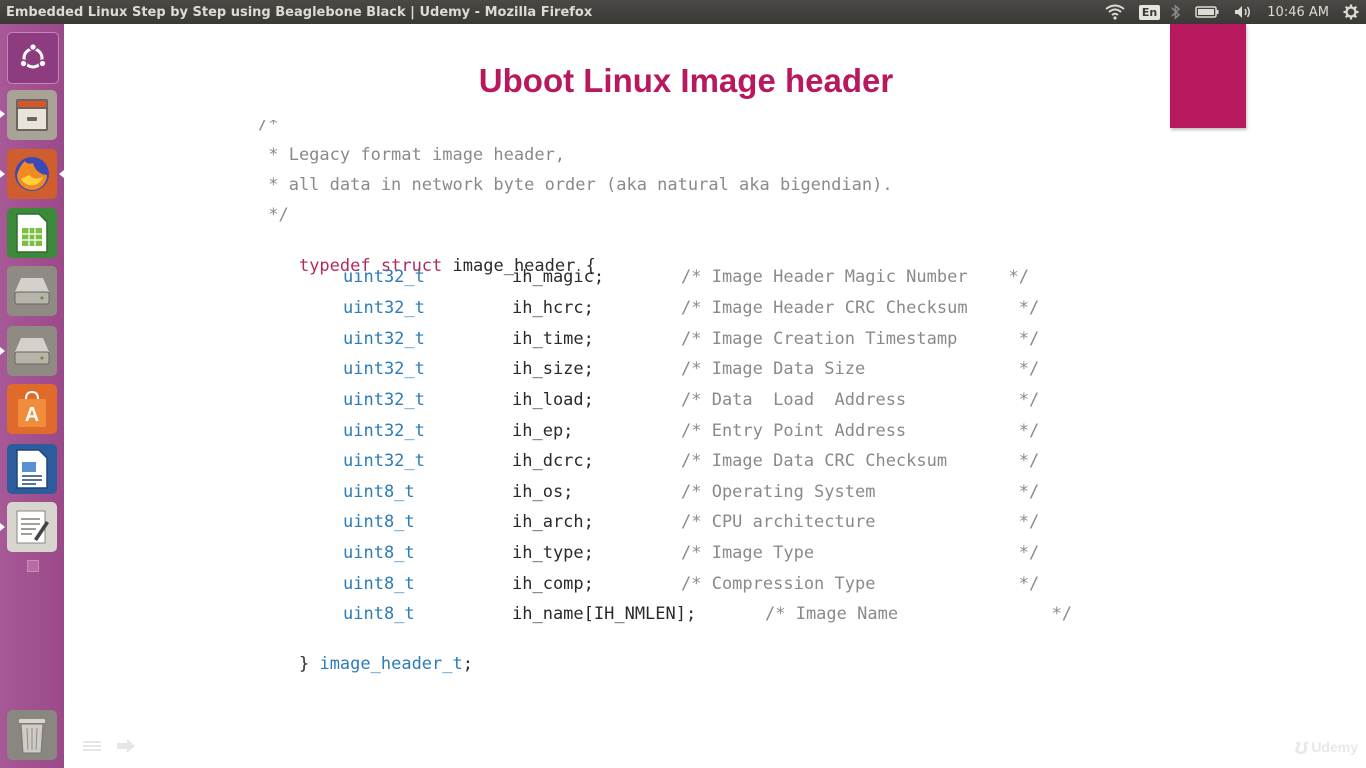 This screenshot has width=1366, height=768. I want to click on shopping-bag-icon: A, so click(32, 409).